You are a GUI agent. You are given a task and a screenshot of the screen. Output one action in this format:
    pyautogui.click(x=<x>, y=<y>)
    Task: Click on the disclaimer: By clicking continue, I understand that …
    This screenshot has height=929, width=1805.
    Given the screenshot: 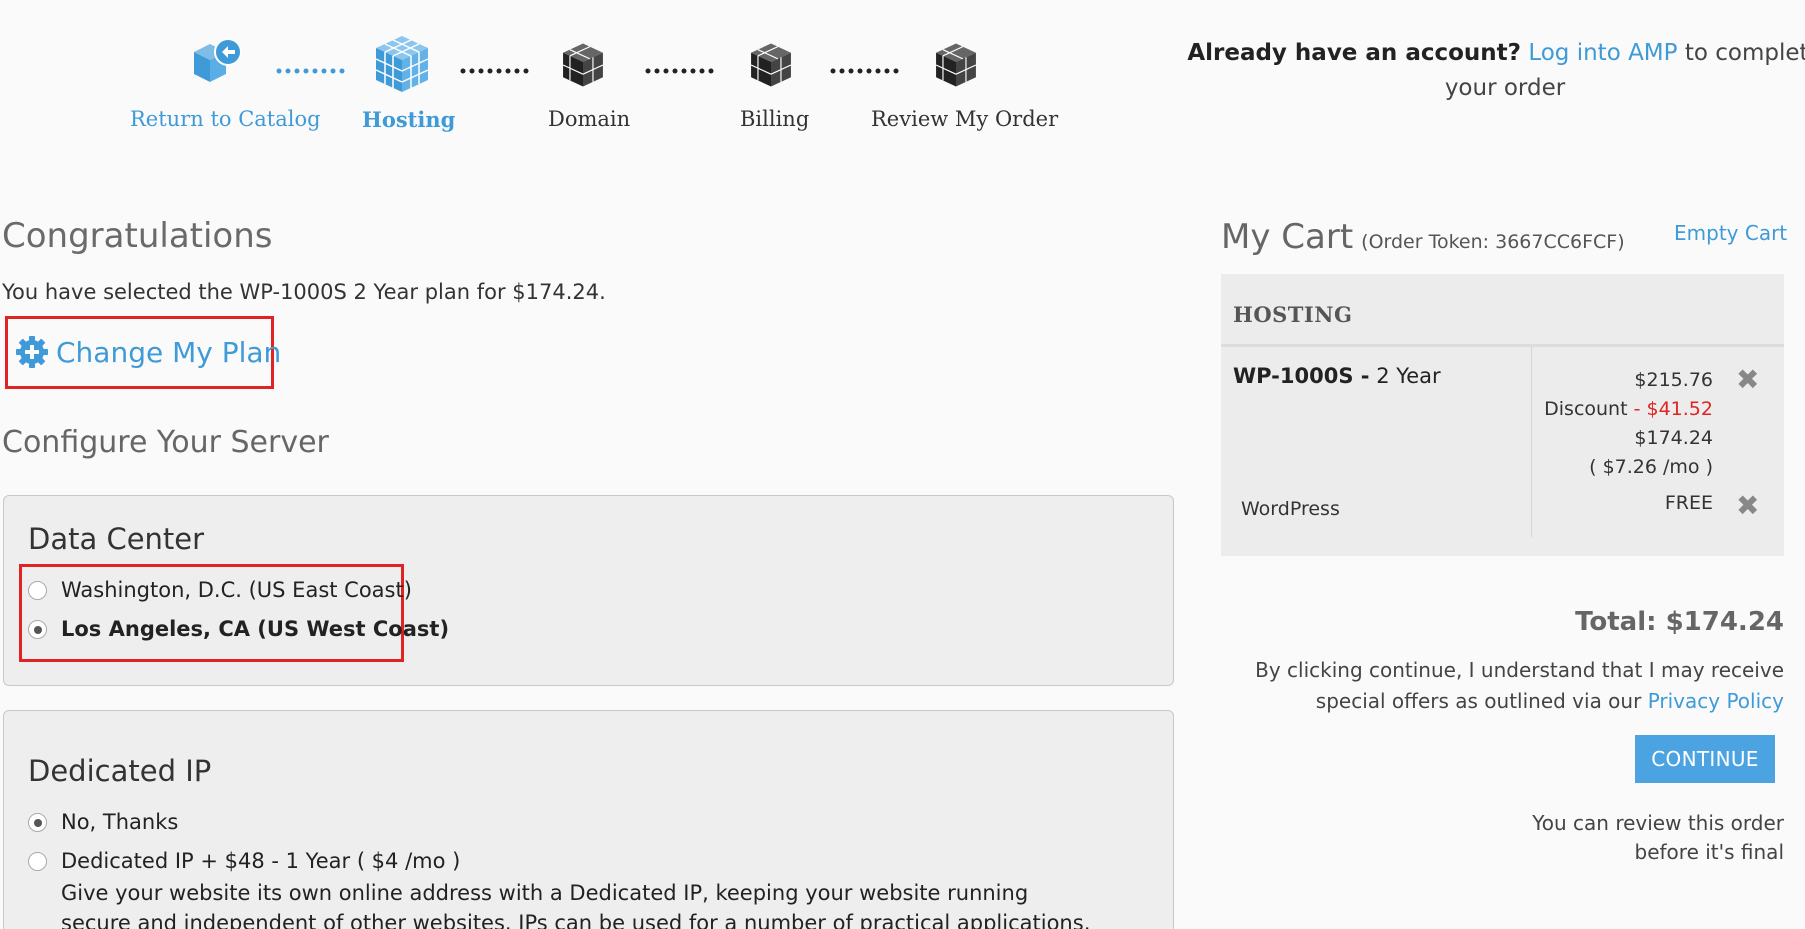 What is the action you would take?
    pyautogui.click(x=1507, y=686)
    